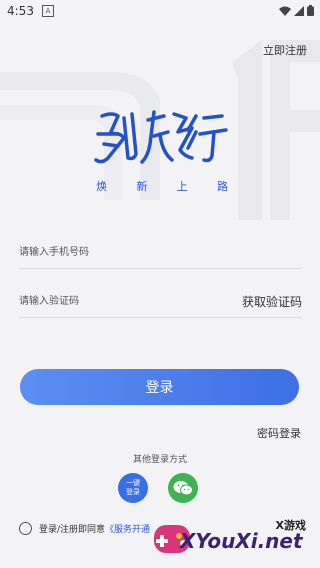 Image resolution: width=320 pixels, height=568 pixels. Describe the element at coordinates (142, 186) in the screenshot. I see `tagline-char: 新` at that location.